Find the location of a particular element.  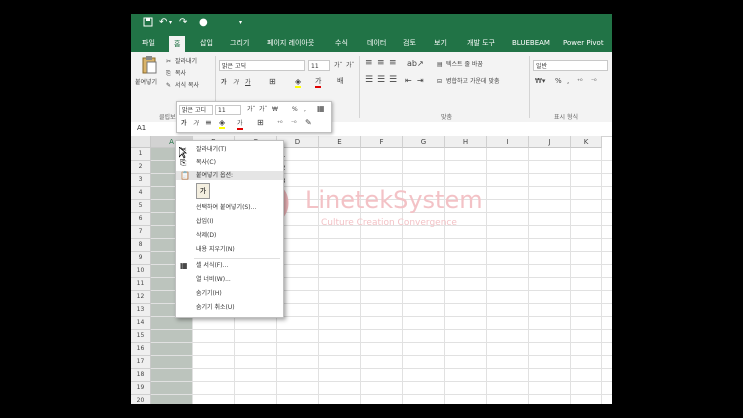

font-color-icon: 가 is located at coordinates (318, 82).